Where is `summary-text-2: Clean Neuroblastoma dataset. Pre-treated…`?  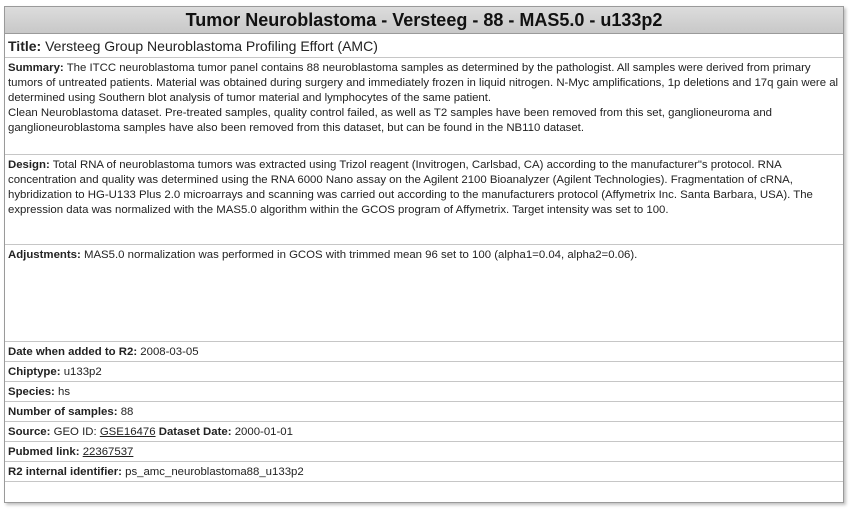 summary-text-2: Clean Neuroblastoma dataset. Pre-treated… is located at coordinates (390, 120).